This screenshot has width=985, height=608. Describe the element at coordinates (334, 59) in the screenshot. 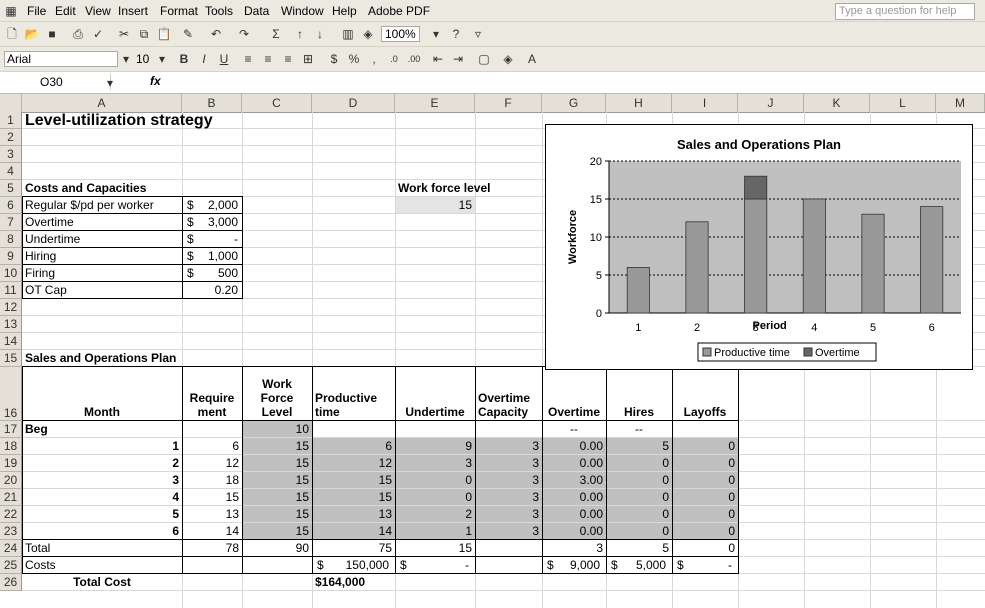

I see `currency-icon: $` at that location.